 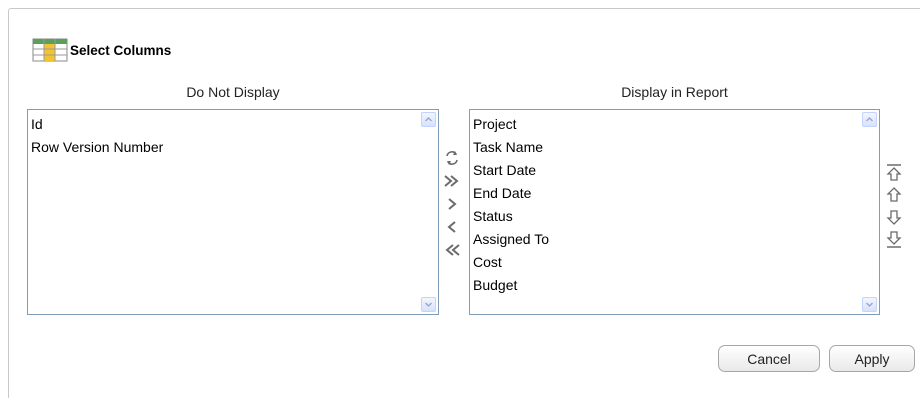 What do you see at coordinates (233, 92) in the screenshot?
I see `do-not-display-header: Do Not Display` at bounding box center [233, 92].